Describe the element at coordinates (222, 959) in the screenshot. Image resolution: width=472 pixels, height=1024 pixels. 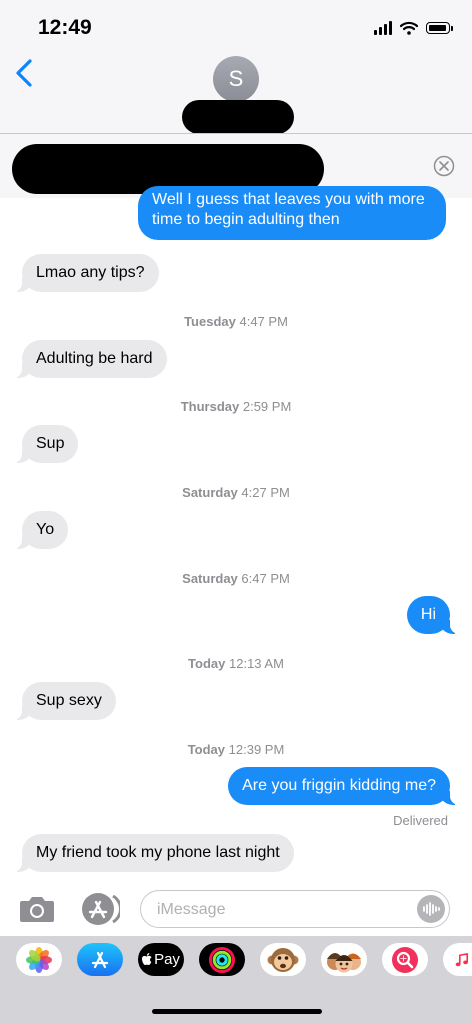
I see `activity-icon` at that location.